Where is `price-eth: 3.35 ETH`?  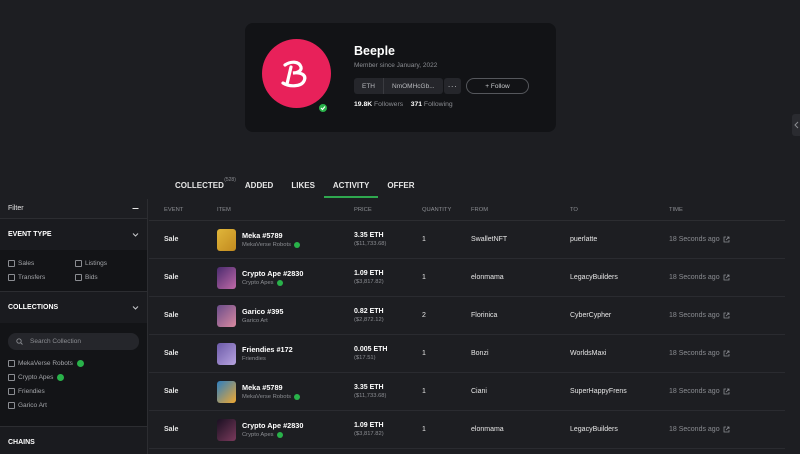 price-eth: 3.35 ETH is located at coordinates (369, 387).